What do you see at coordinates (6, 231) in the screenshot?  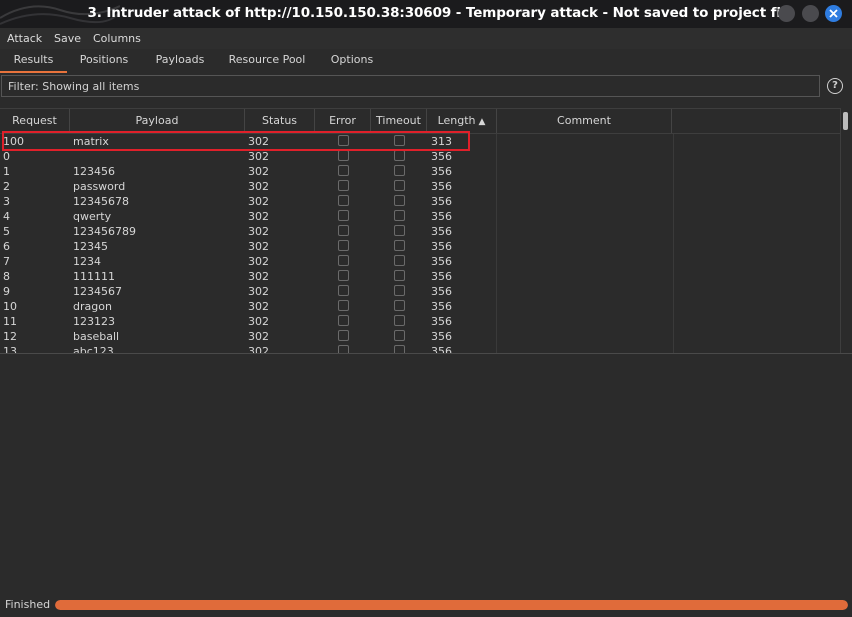 I see `request-cell: 5` at bounding box center [6, 231].